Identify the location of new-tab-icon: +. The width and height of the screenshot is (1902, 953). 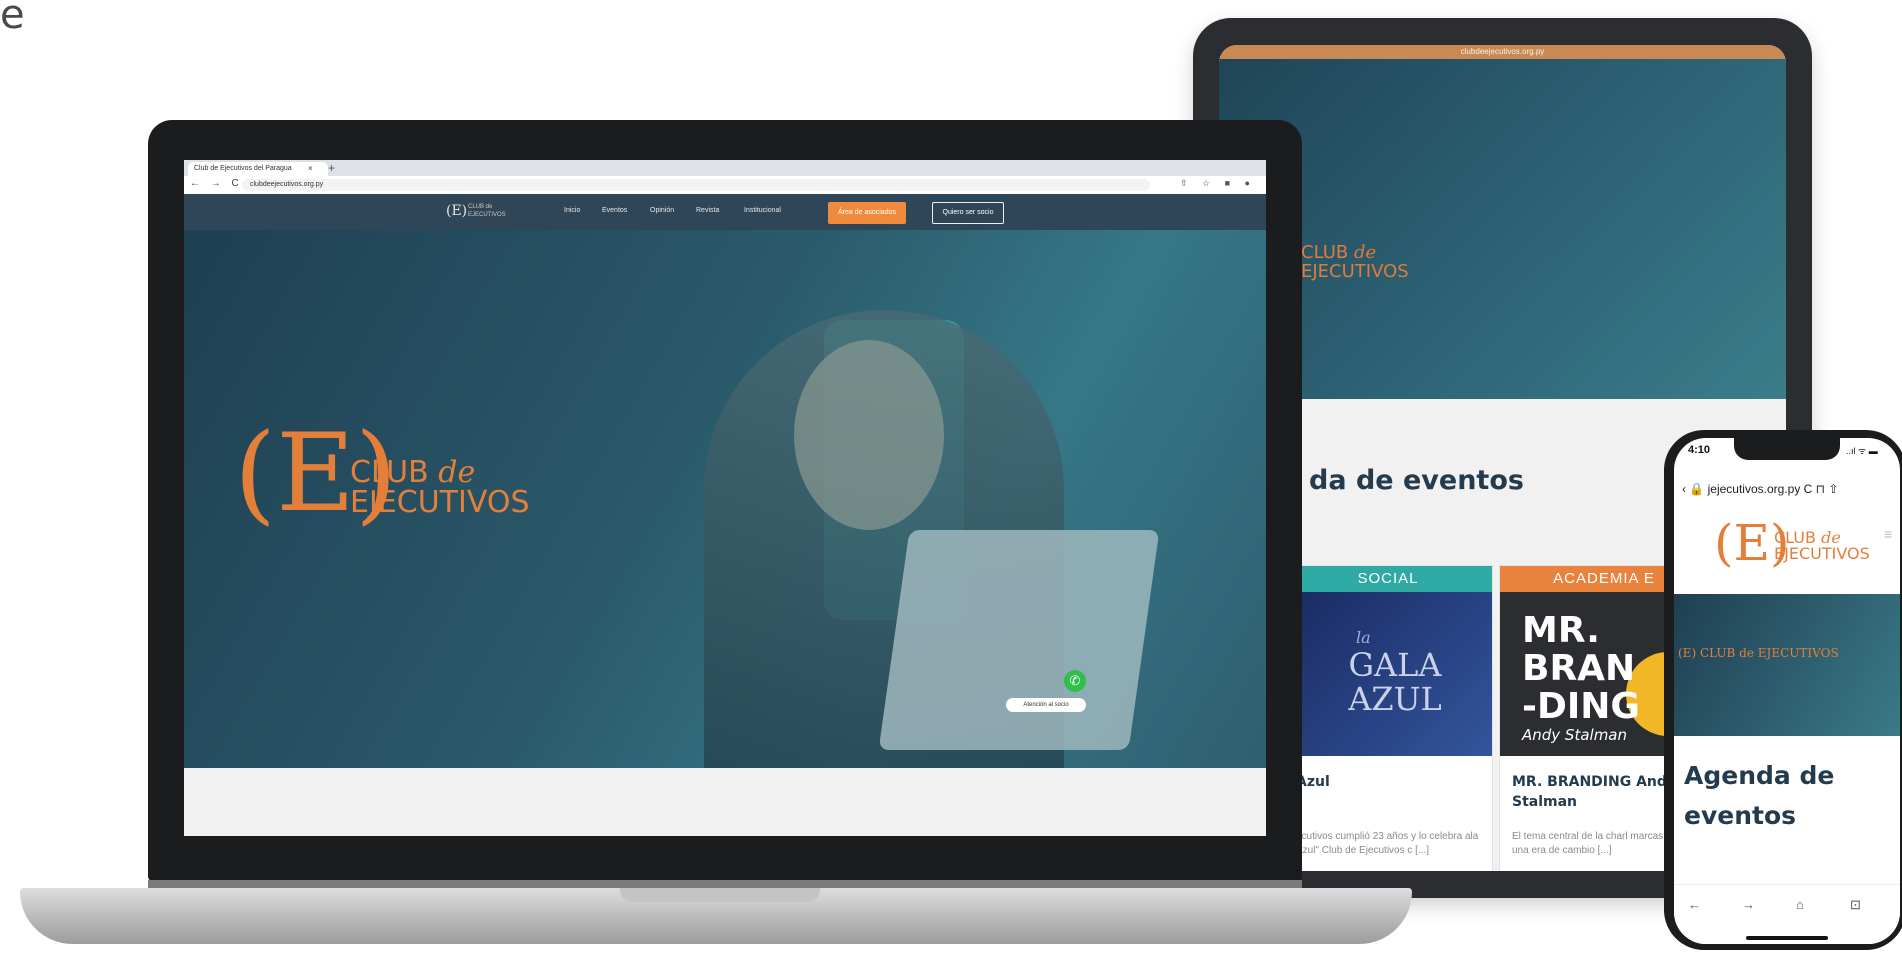
(331, 168).